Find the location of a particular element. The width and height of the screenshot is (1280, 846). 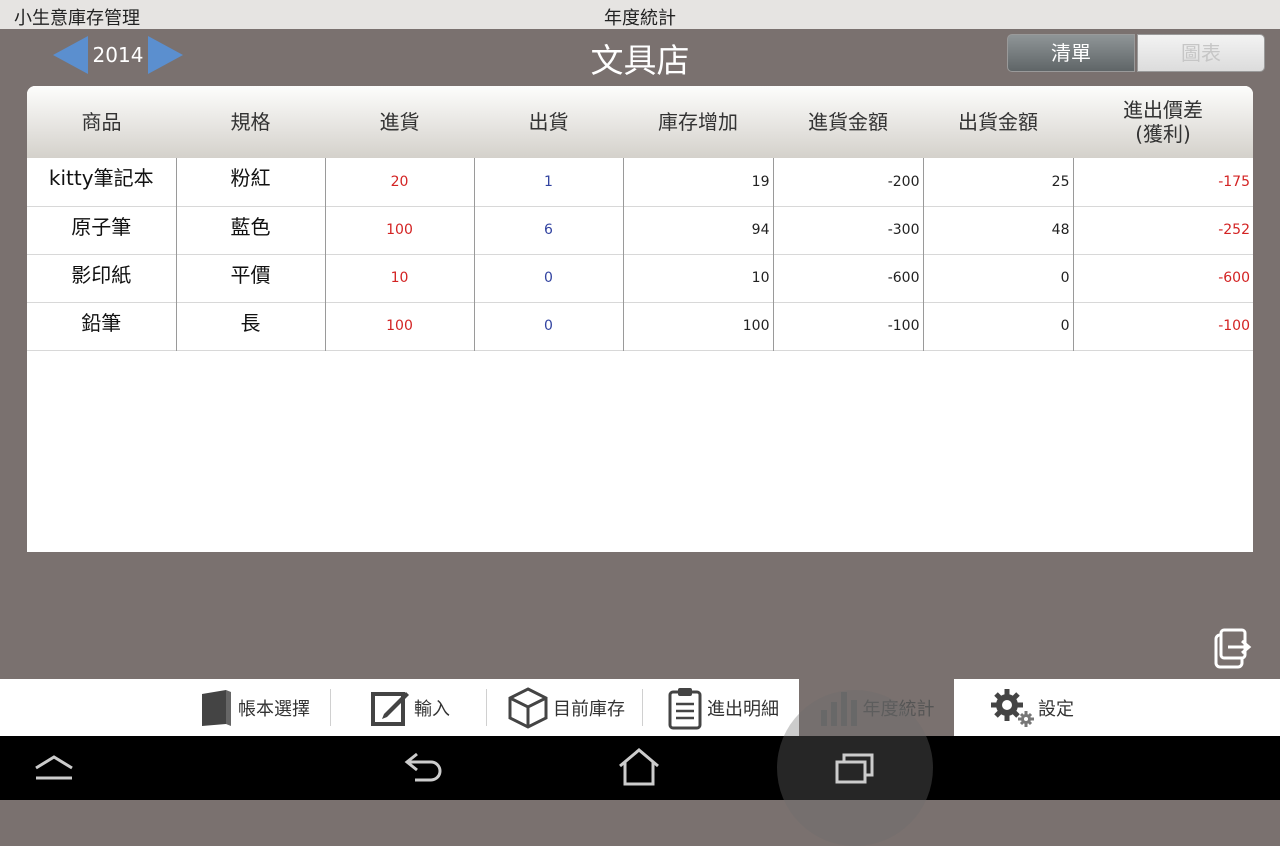

chart-view-button: 圖表 is located at coordinates (1201, 53).